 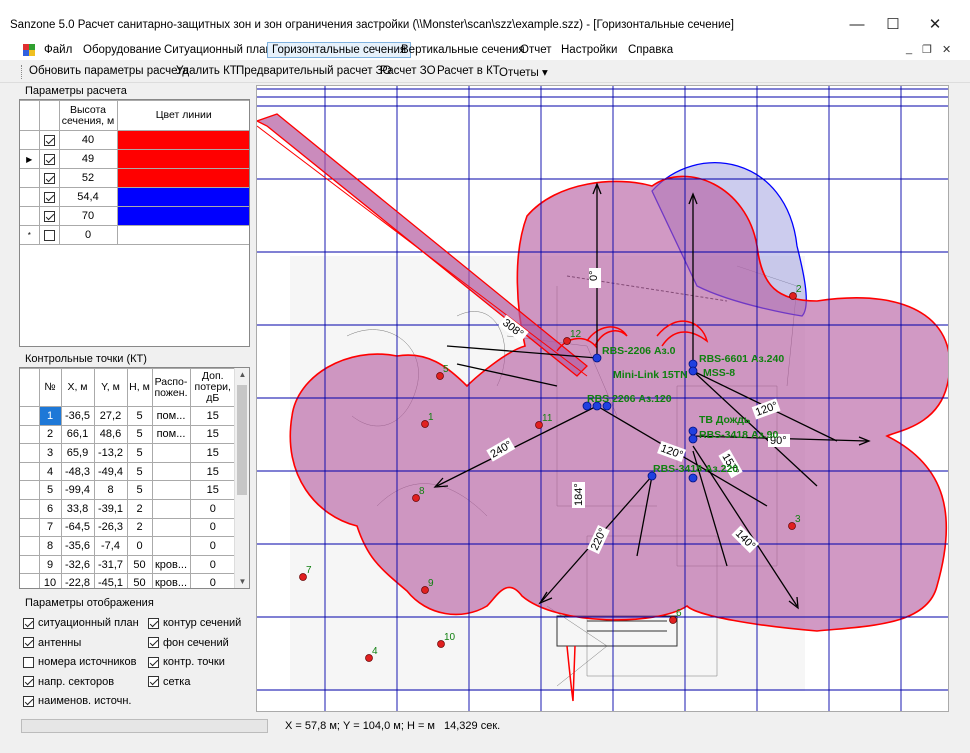 What do you see at coordinates (88, 235) in the screenshot?
I see `row-height: 0` at bounding box center [88, 235].